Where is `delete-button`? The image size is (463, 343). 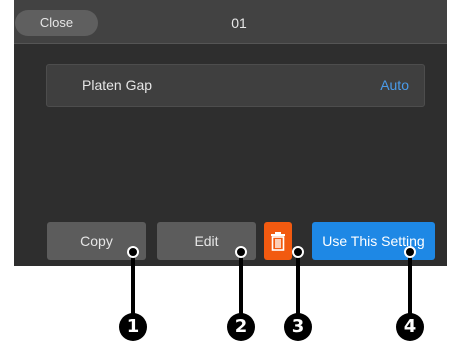 delete-button is located at coordinates (278, 241).